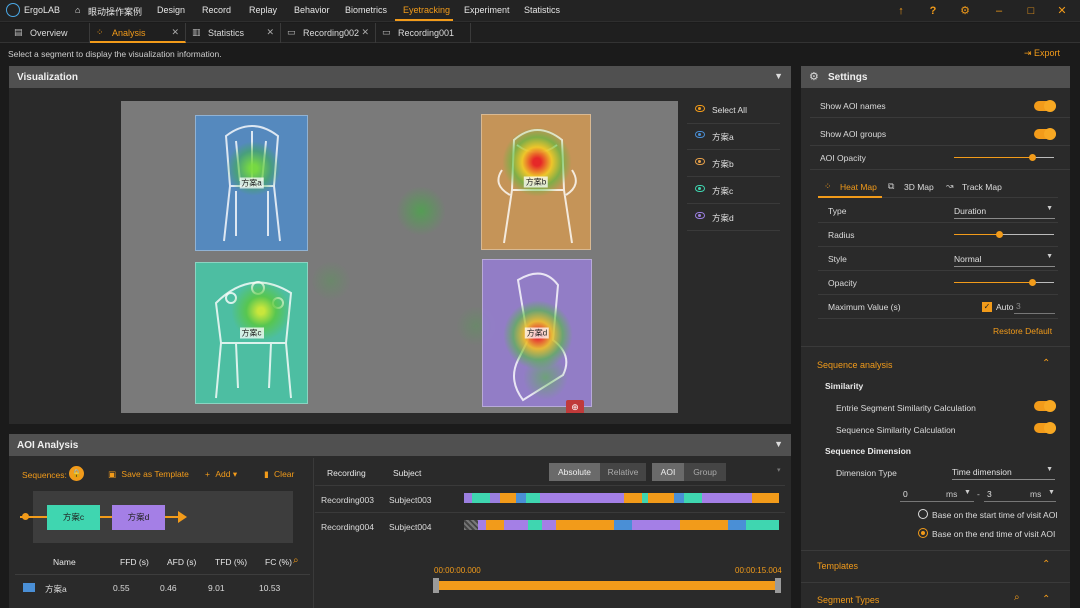  Describe the element at coordinates (1004, 259) in the screenshot. I see `style-dropdown: Normal ▼` at that location.